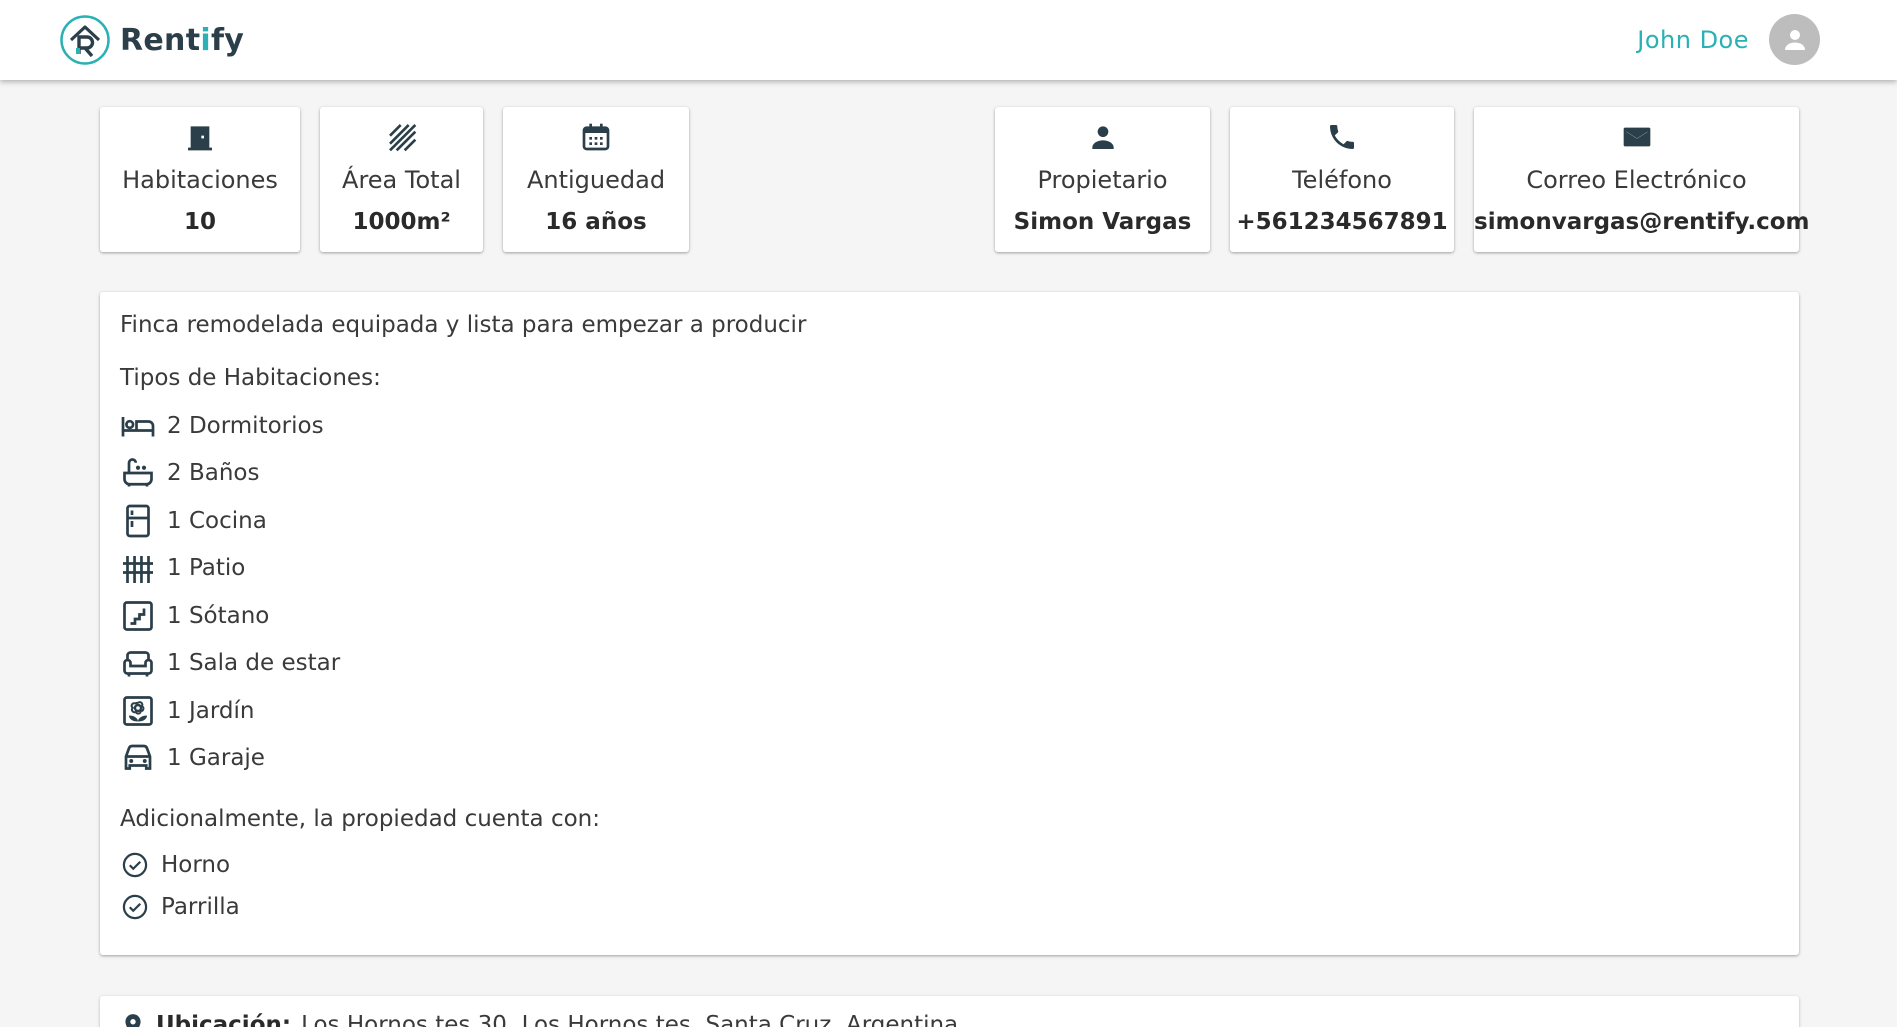 This screenshot has height=1027, width=1897. What do you see at coordinates (401, 222) in the screenshot?
I see `stat-value: 1000m²` at bounding box center [401, 222].